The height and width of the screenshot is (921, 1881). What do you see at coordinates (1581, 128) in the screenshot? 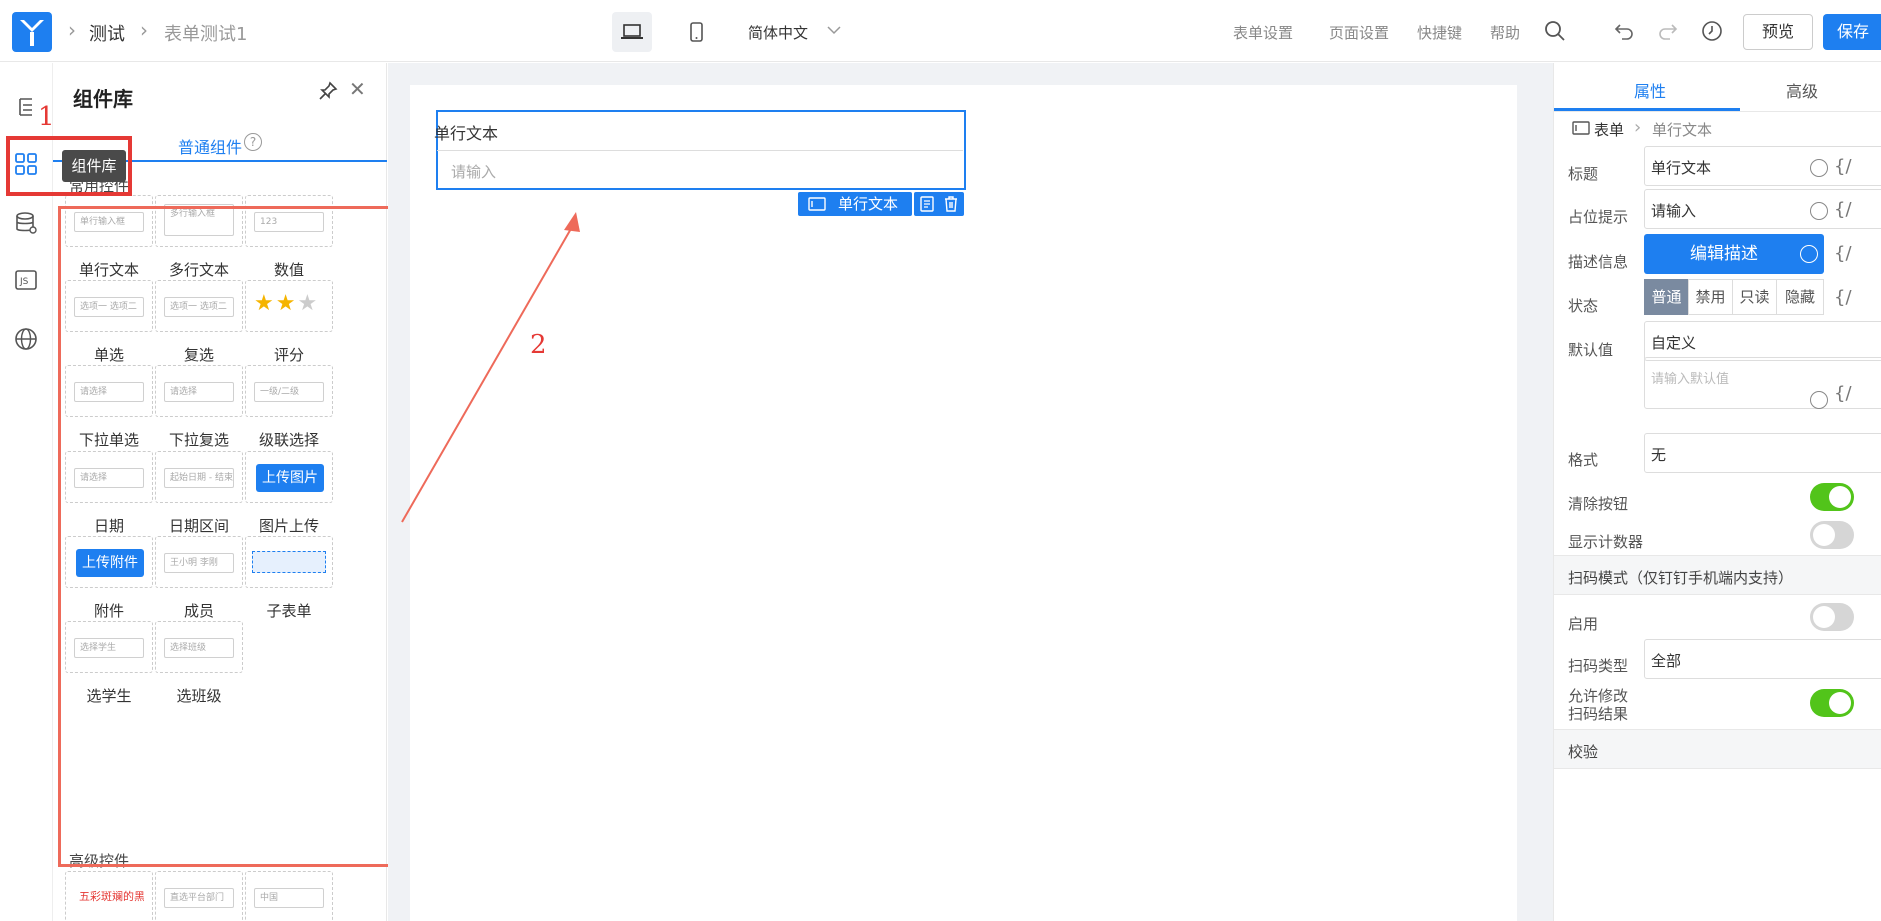
I see `form-icon` at bounding box center [1581, 128].